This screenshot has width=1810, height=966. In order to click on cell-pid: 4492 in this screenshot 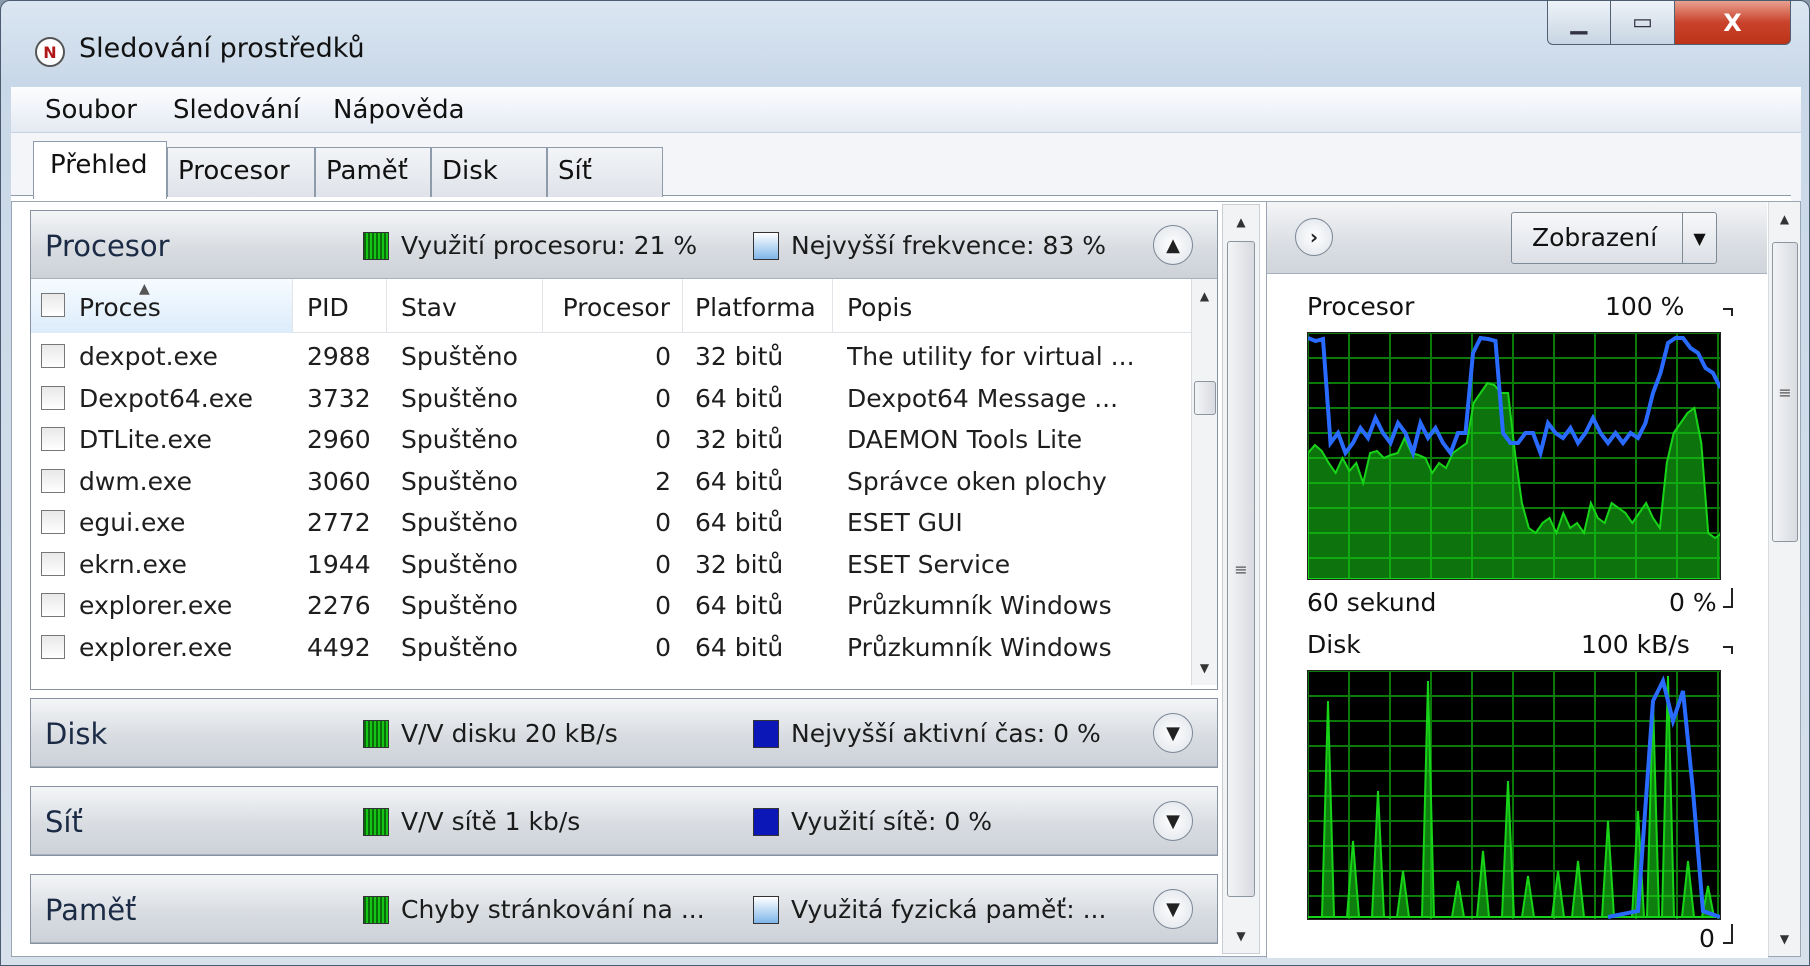, I will do `click(339, 647)`.